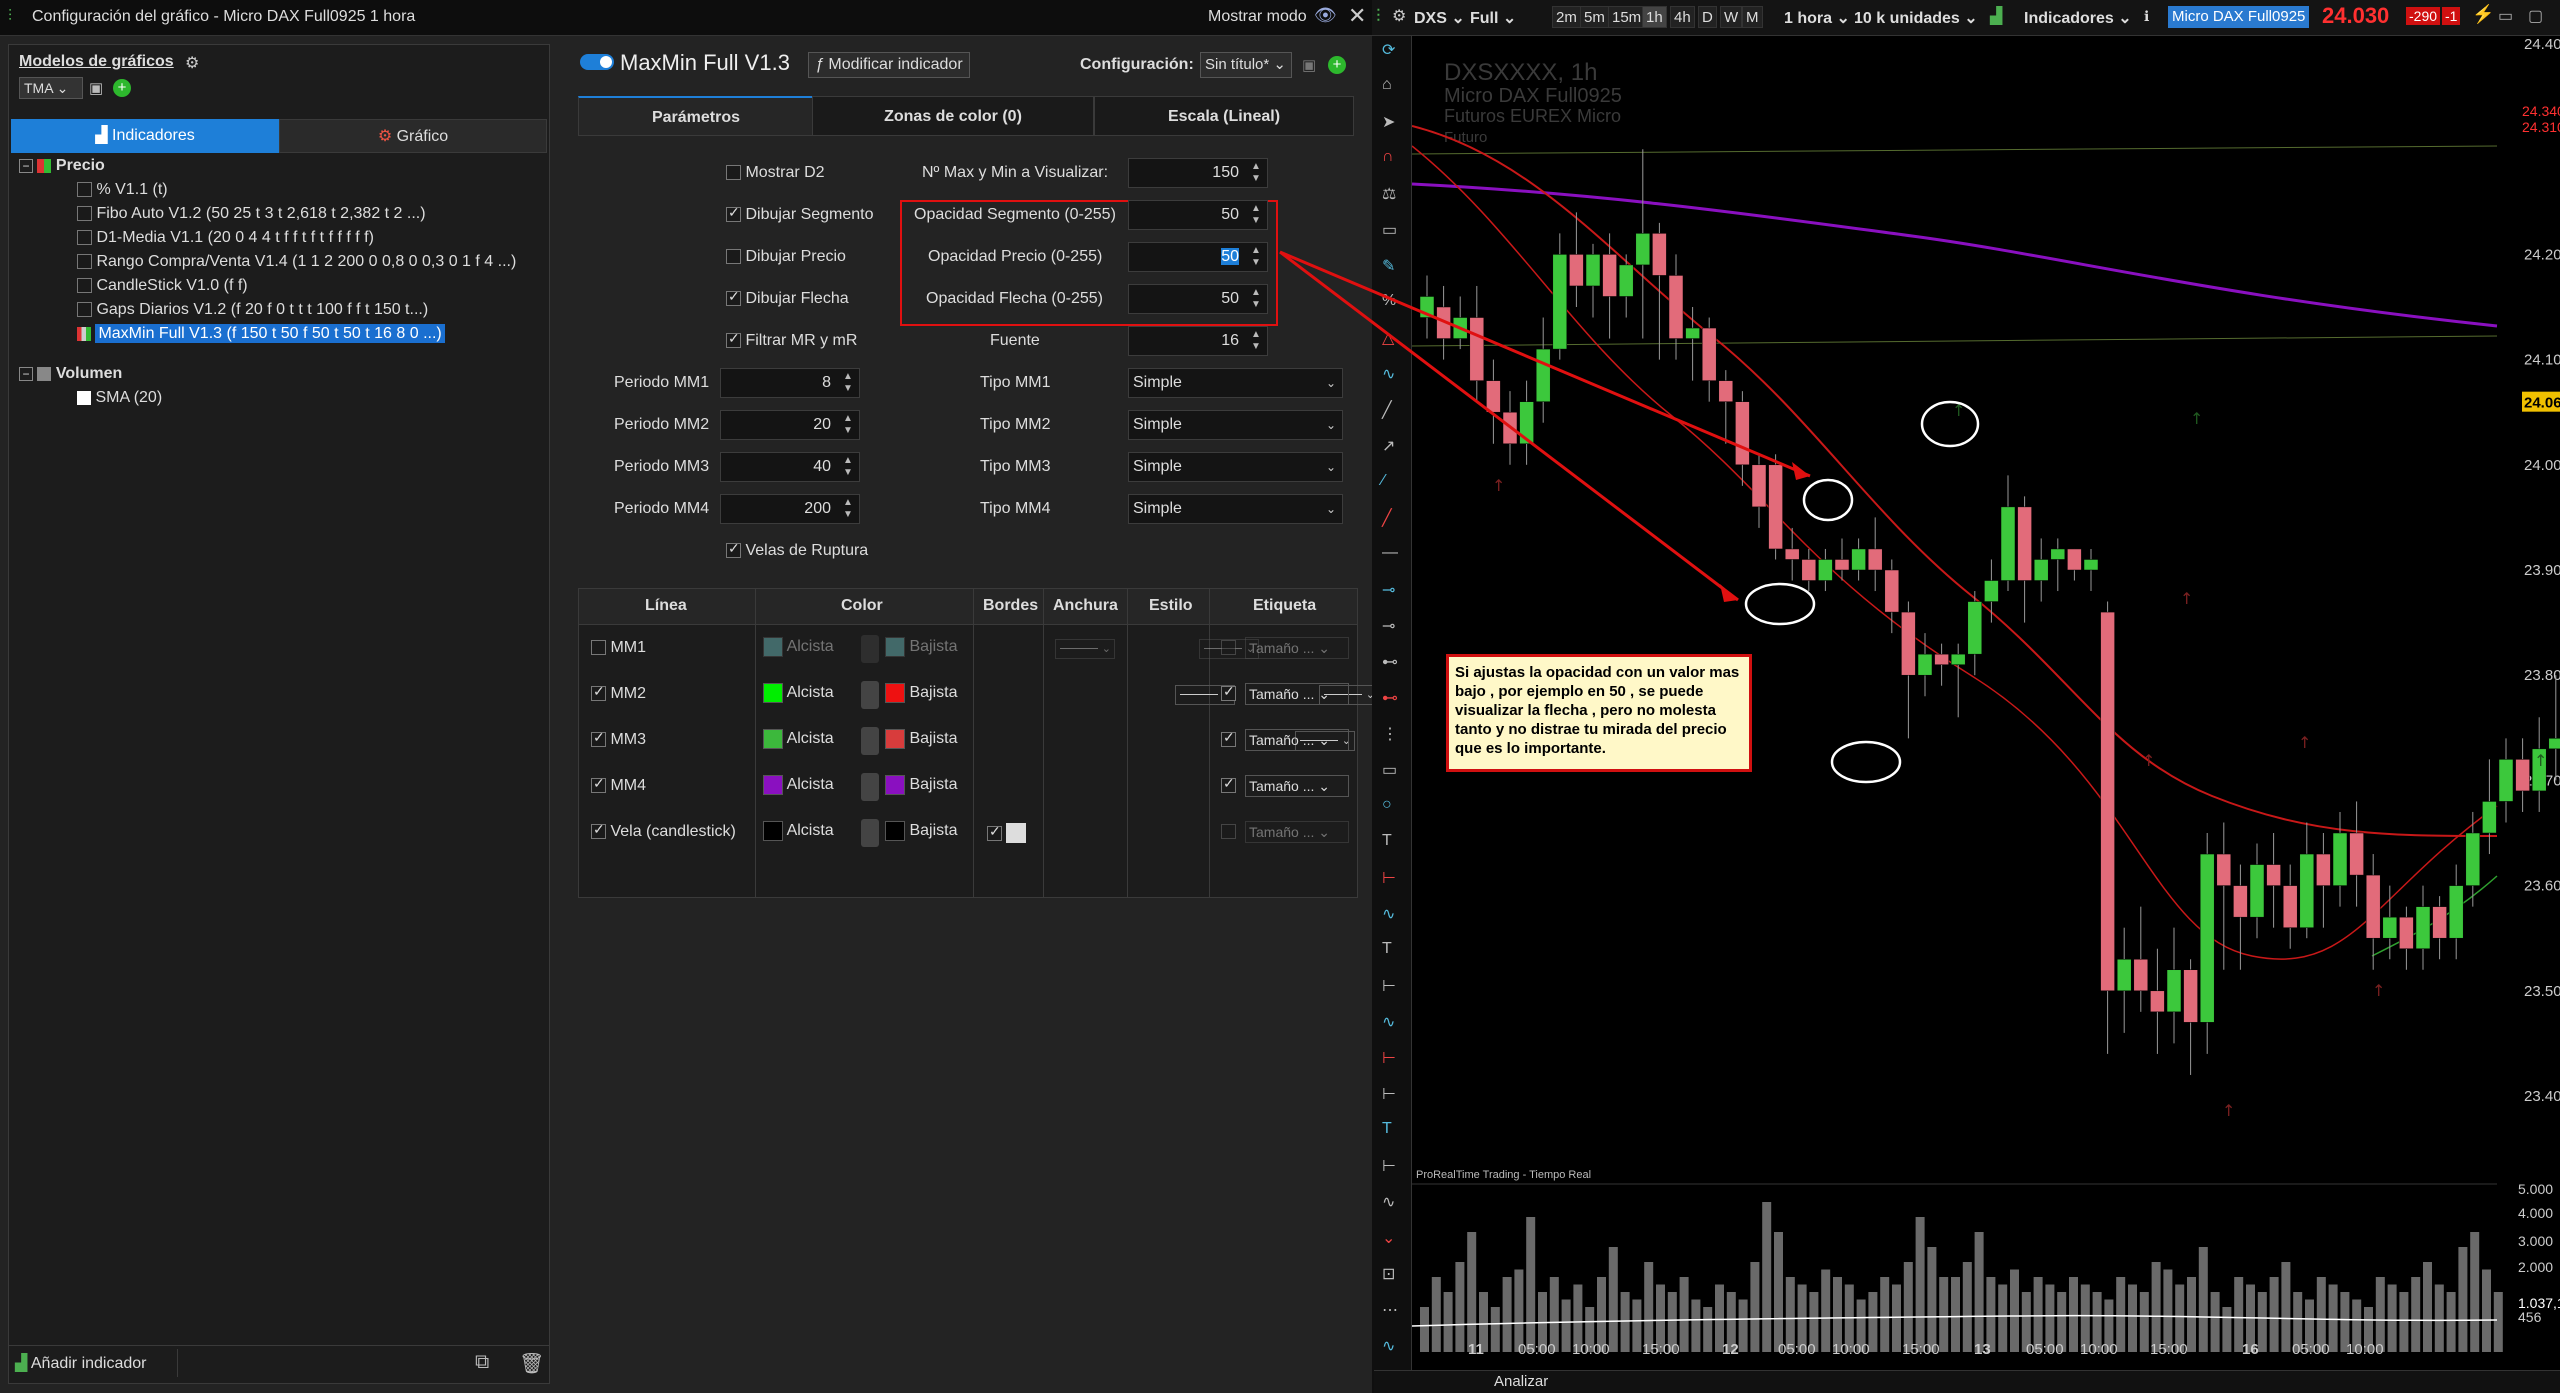  I want to click on border-checkbox, so click(1007, 833).